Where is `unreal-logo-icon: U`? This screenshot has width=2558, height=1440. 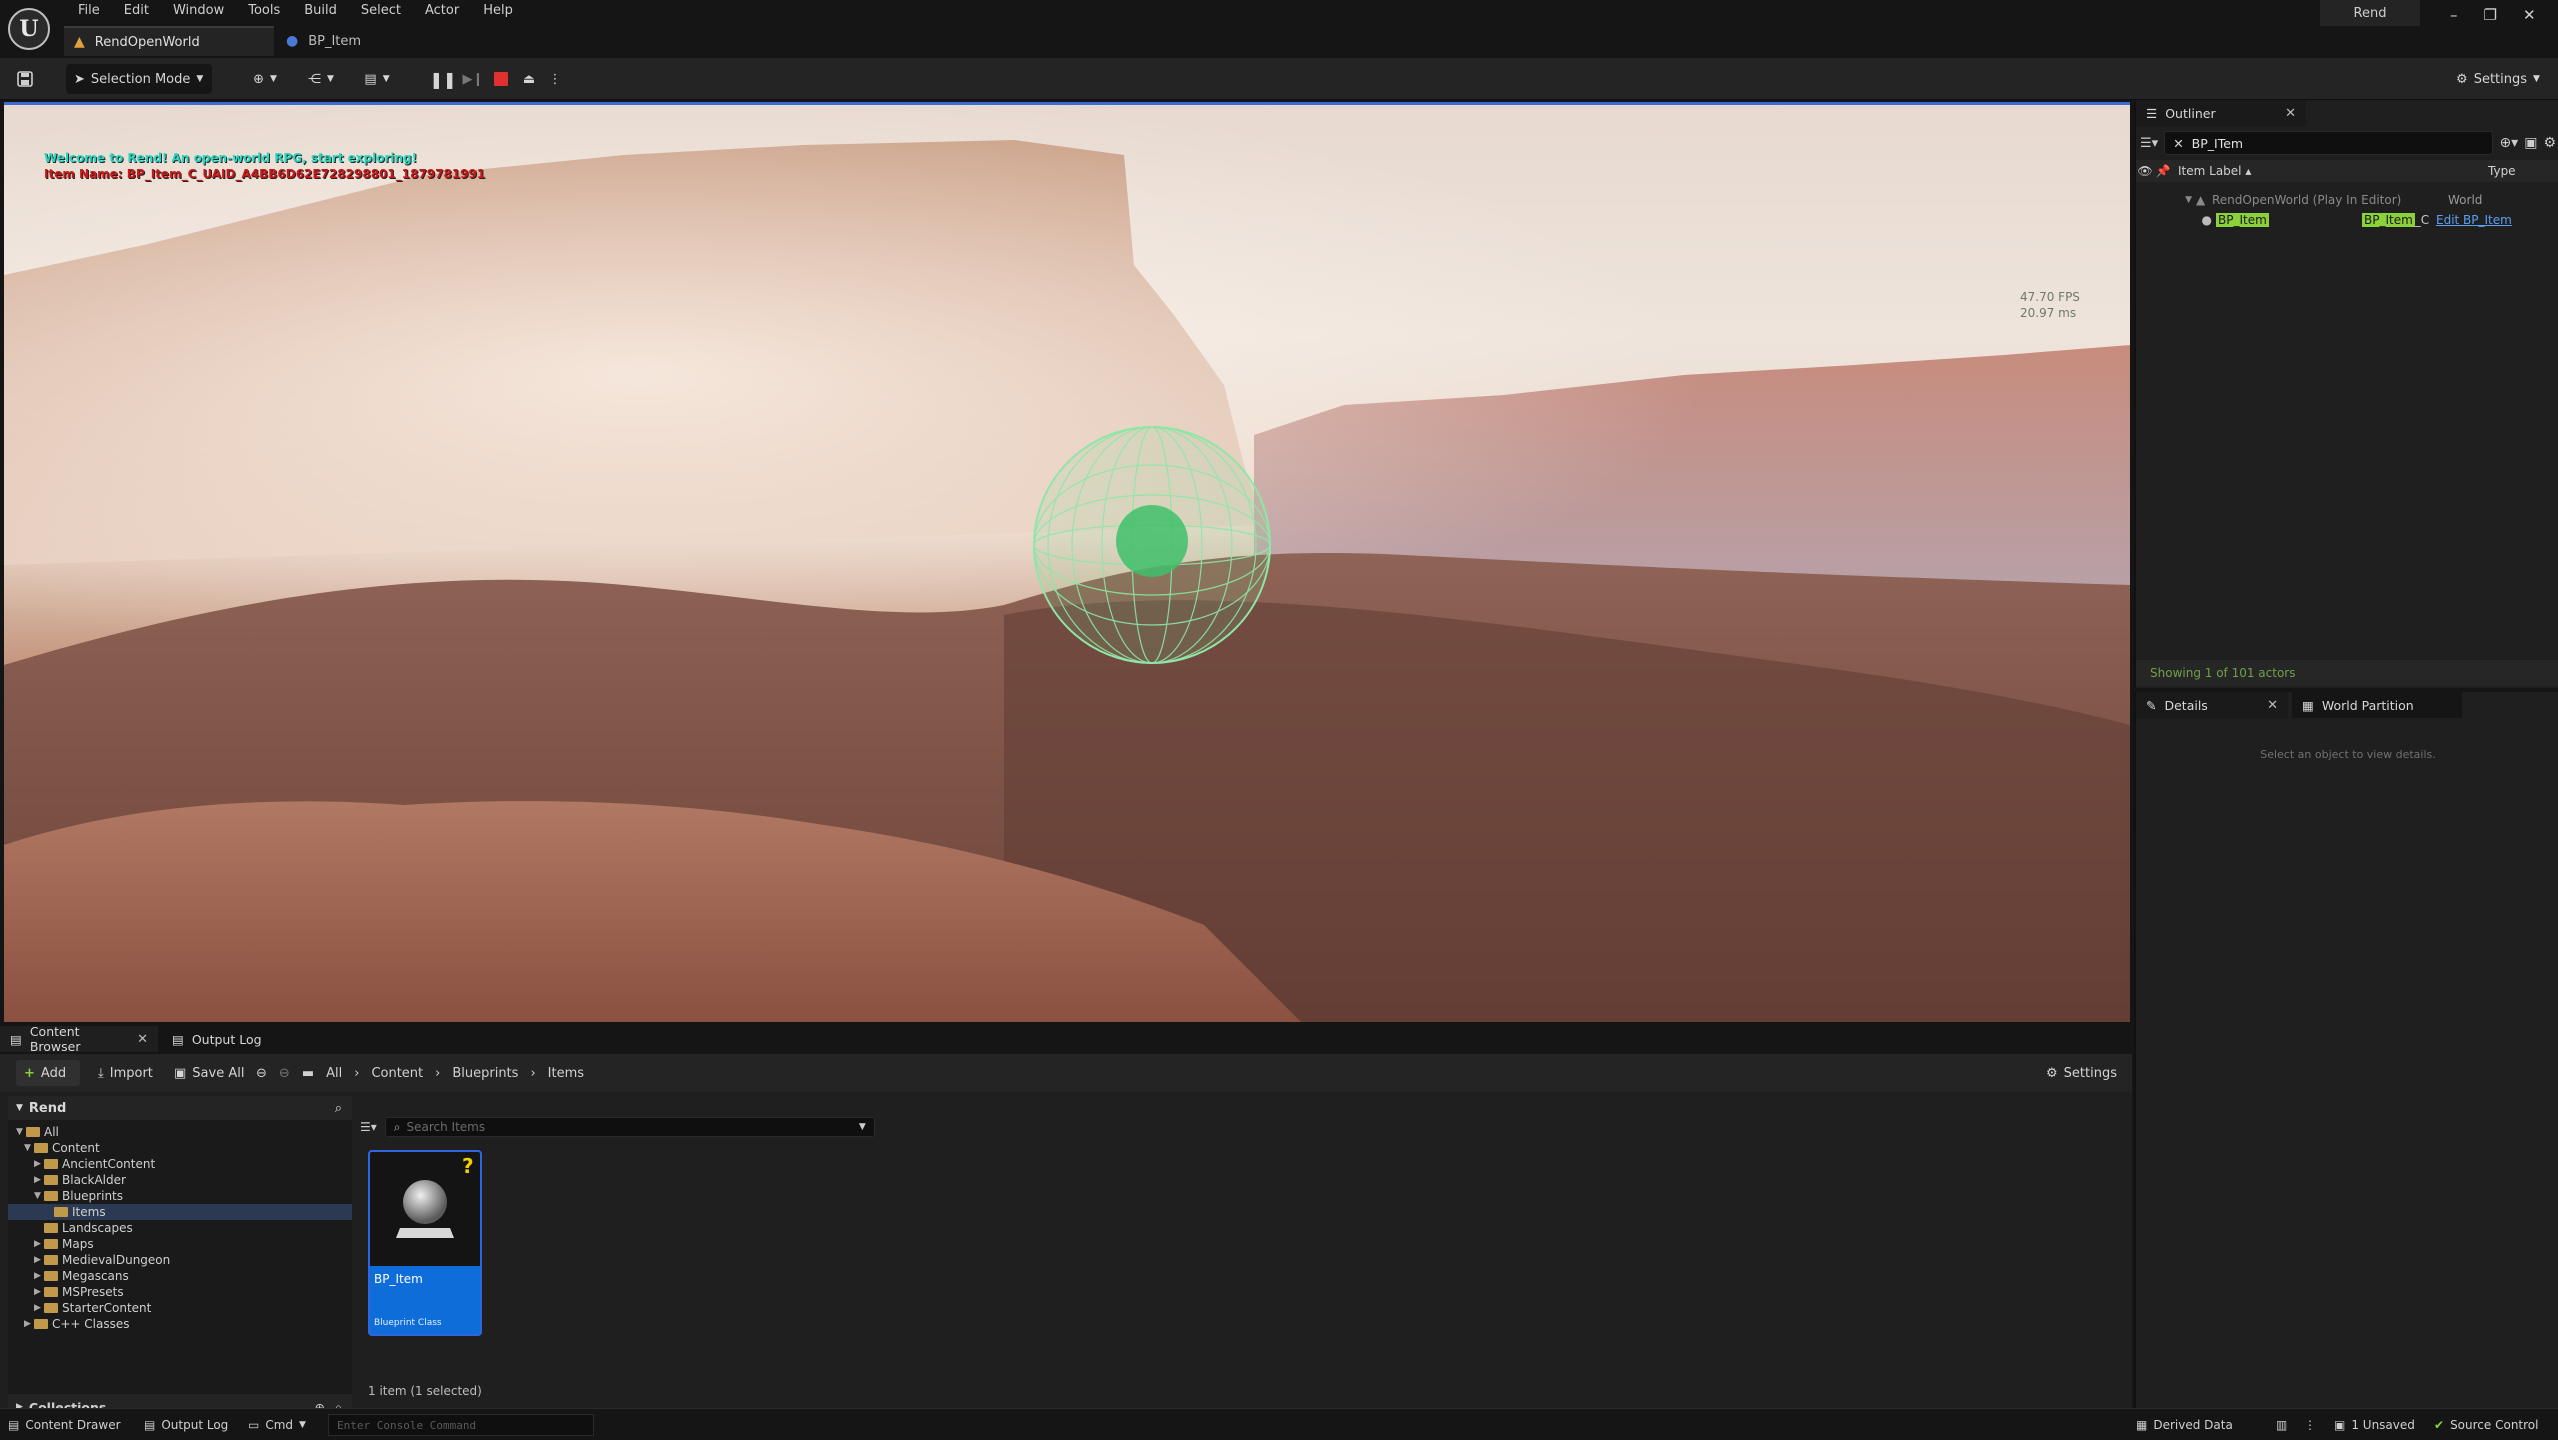 unreal-logo-icon: U is located at coordinates (29, 29).